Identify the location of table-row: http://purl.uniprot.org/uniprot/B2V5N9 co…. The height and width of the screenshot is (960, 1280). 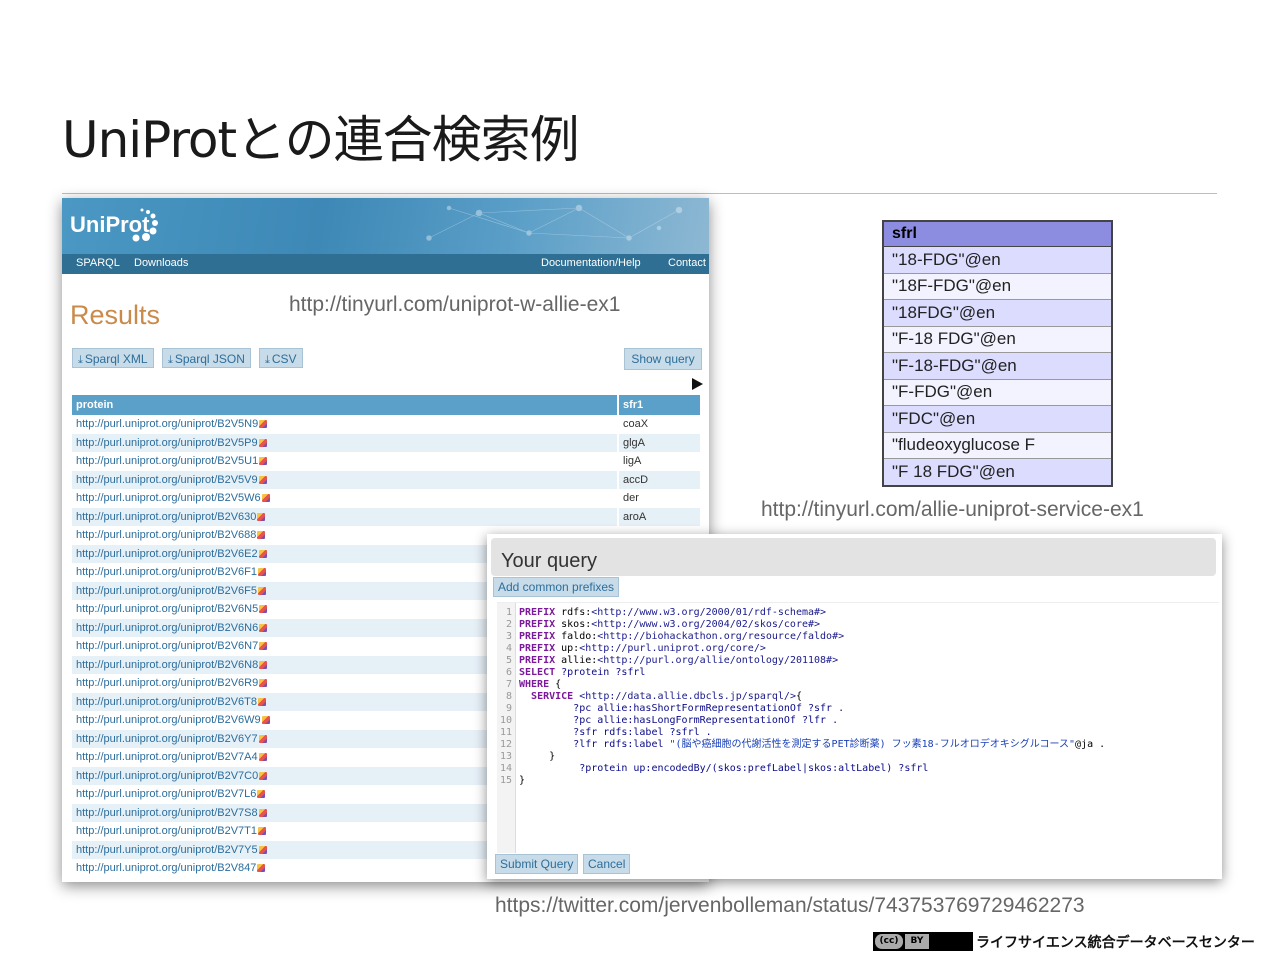
(387, 424).